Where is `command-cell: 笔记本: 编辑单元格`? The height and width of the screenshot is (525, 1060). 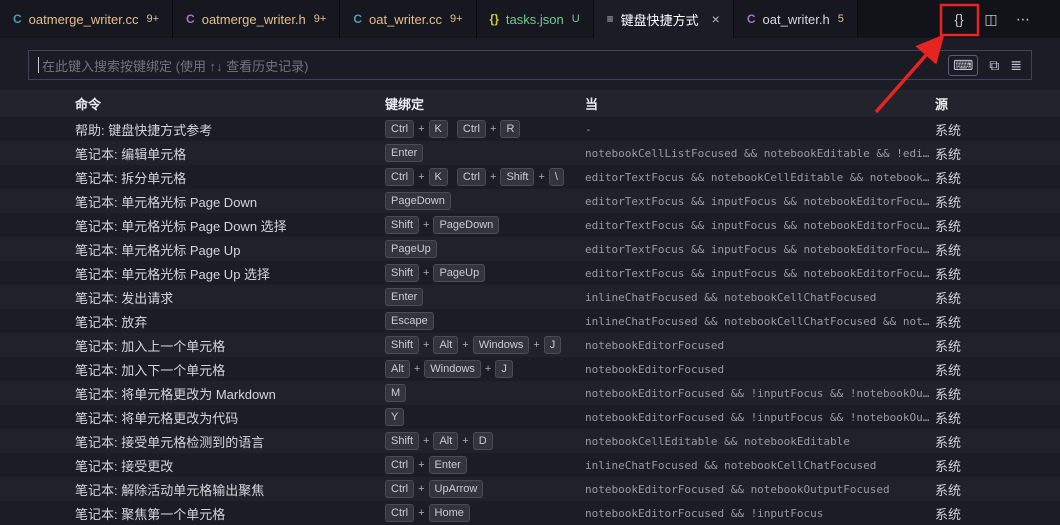
command-cell: 笔记本: 编辑单元格 is located at coordinates (131, 154).